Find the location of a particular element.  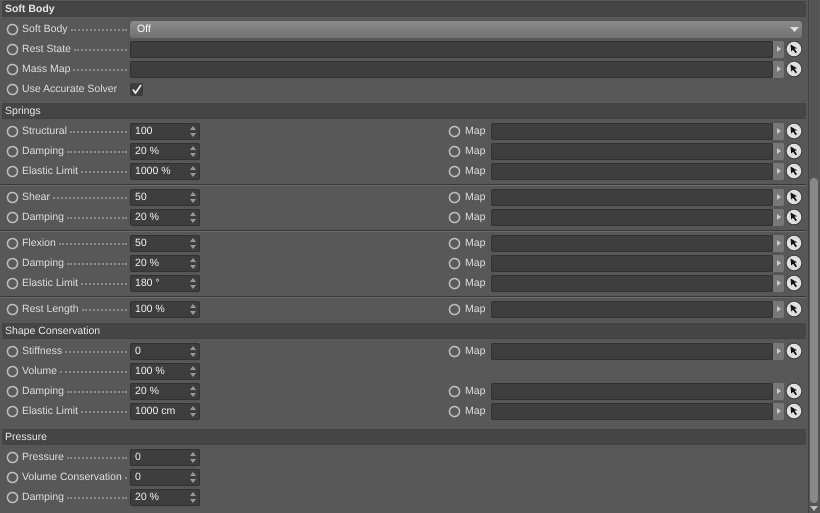

section-header: Soft Body is located at coordinates (404, 9).